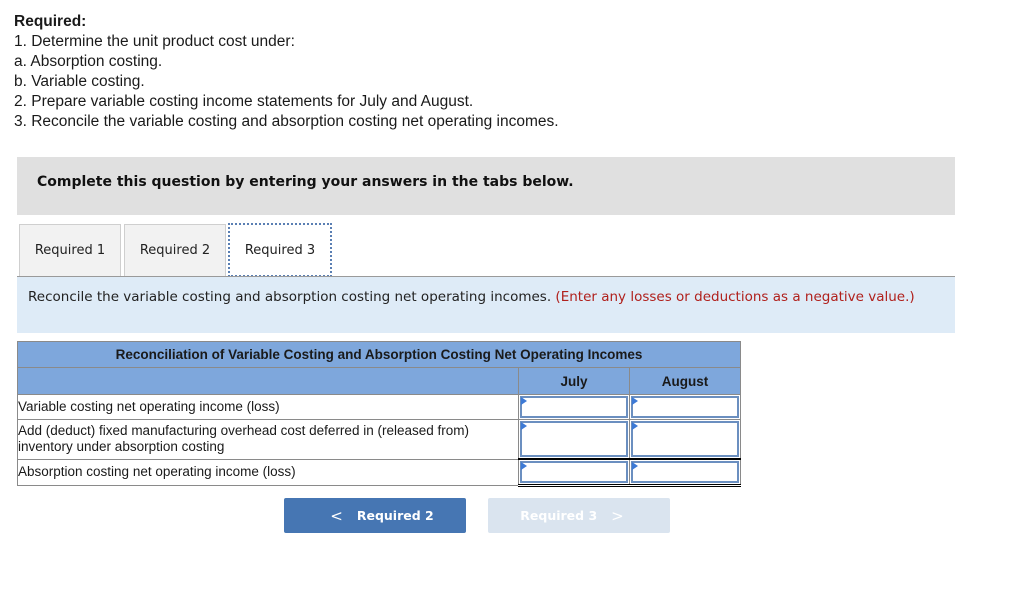 The height and width of the screenshot is (593, 1024). Describe the element at coordinates (79, 81) in the screenshot. I see `requirement-item: b. Variable costing.` at that location.